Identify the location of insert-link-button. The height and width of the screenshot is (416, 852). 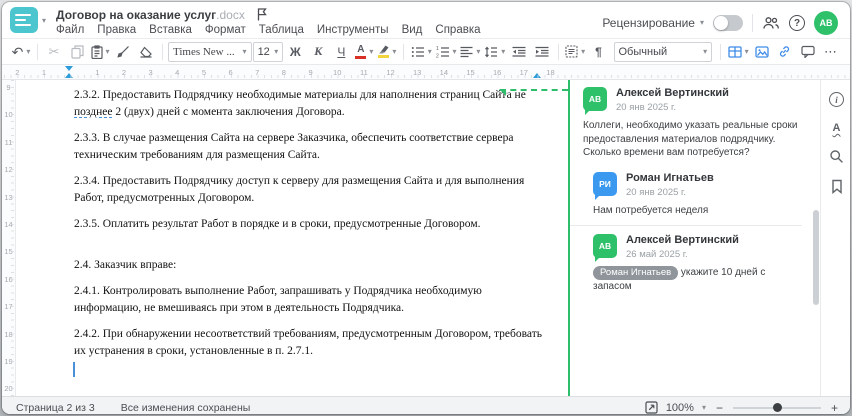
(785, 52).